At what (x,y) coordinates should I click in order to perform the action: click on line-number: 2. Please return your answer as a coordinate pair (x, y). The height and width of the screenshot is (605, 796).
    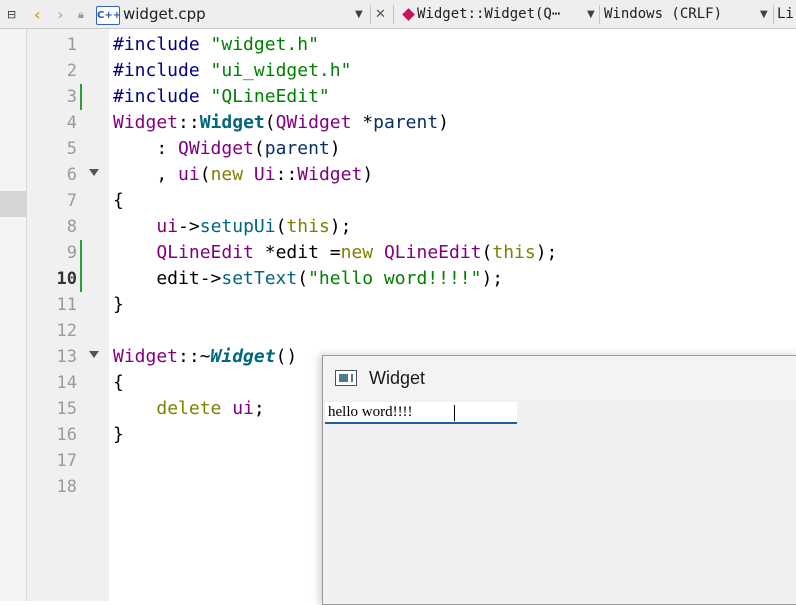
    Looking at the image, I should click on (71, 71).